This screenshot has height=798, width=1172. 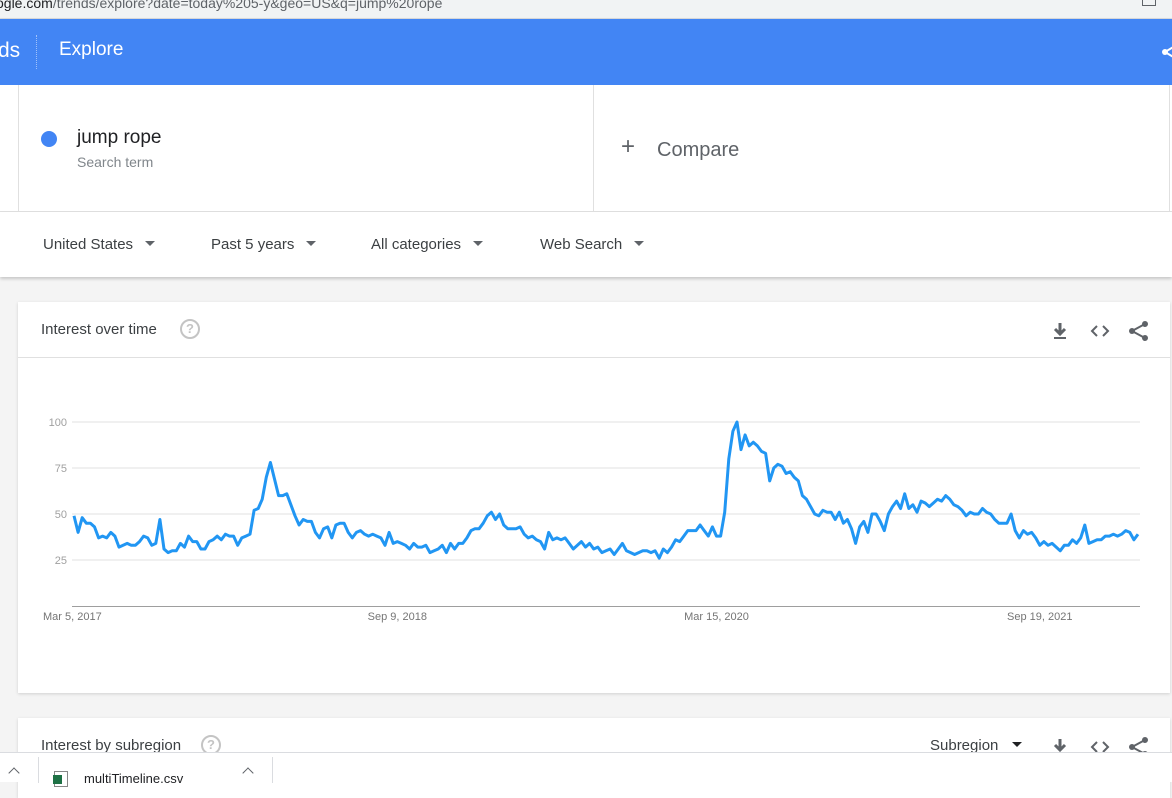 What do you see at coordinates (397, 617) in the screenshot?
I see `x-tick-label: Sep 9, 2018` at bounding box center [397, 617].